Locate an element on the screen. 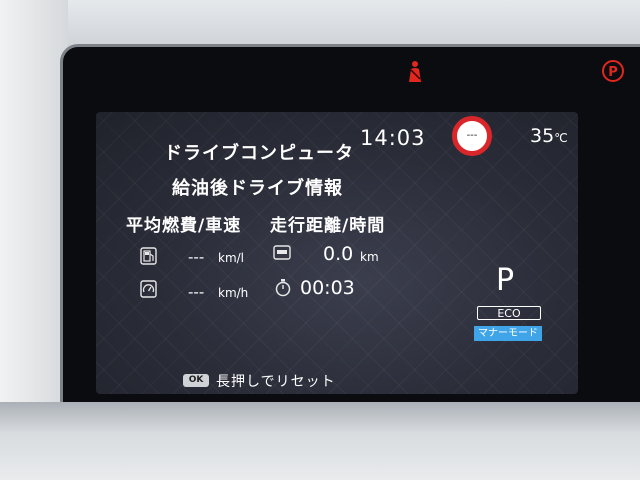 The width and height of the screenshot is (640, 480). reset-hint: 長押しでリセット is located at coordinates (276, 382).